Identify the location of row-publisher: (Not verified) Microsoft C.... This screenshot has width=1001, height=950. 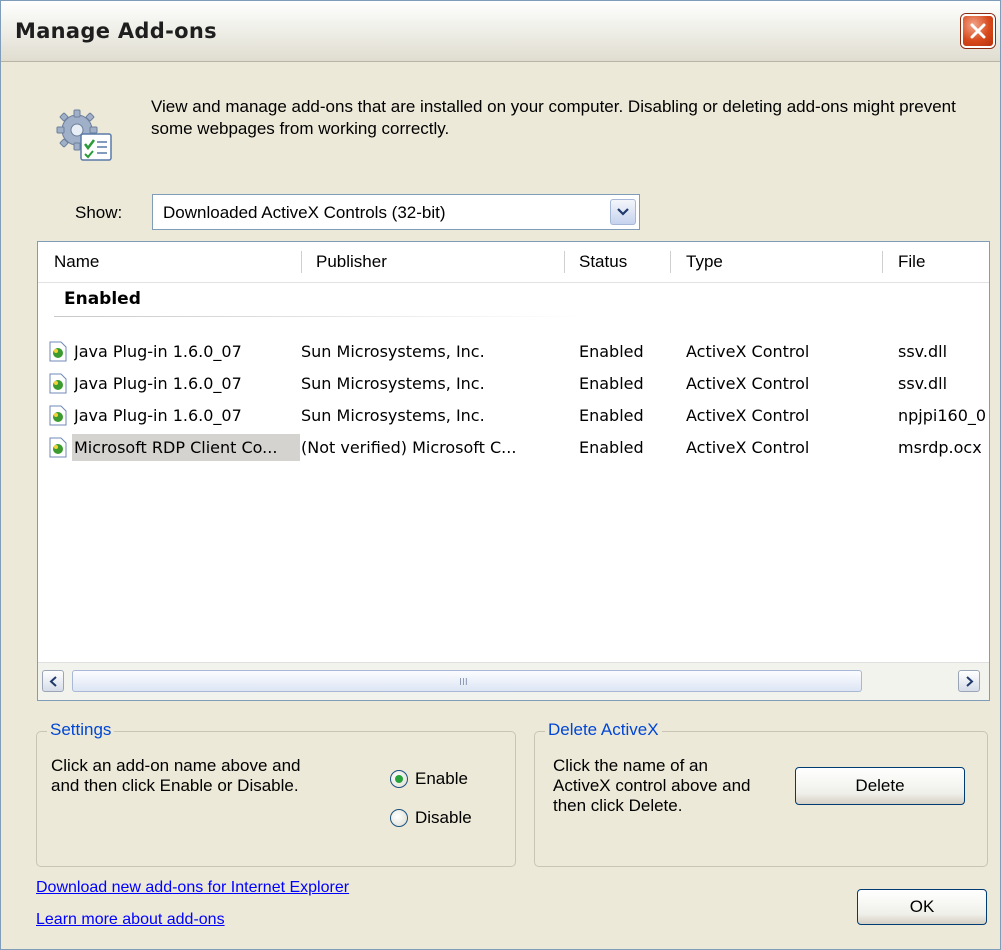
(409, 447).